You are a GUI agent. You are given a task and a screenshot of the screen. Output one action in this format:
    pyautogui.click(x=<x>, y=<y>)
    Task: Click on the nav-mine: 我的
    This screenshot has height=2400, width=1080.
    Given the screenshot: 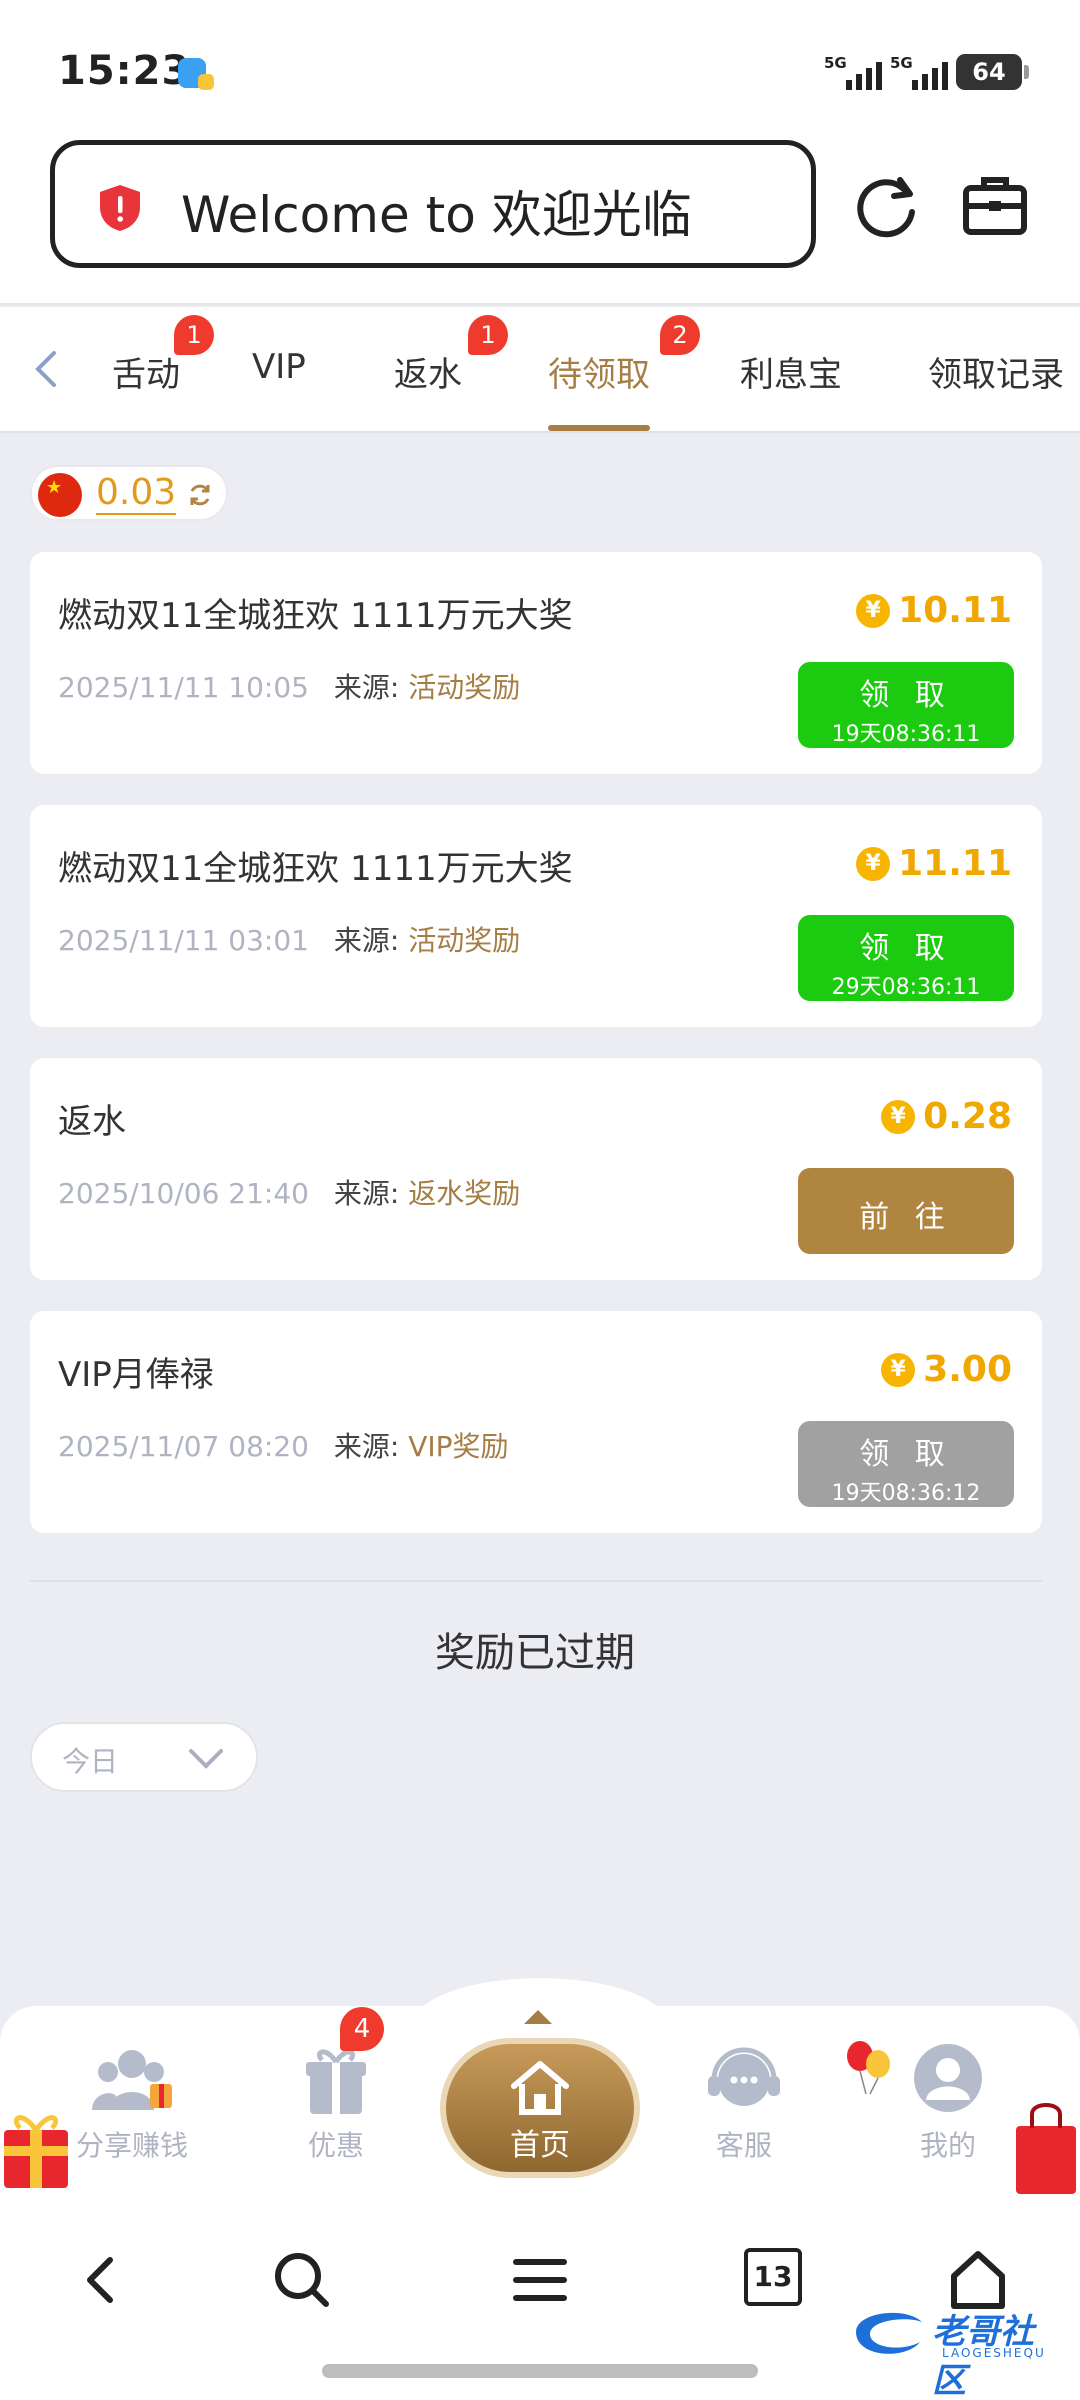 What is the action you would take?
    pyautogui.click(x=948, y=2102)
    